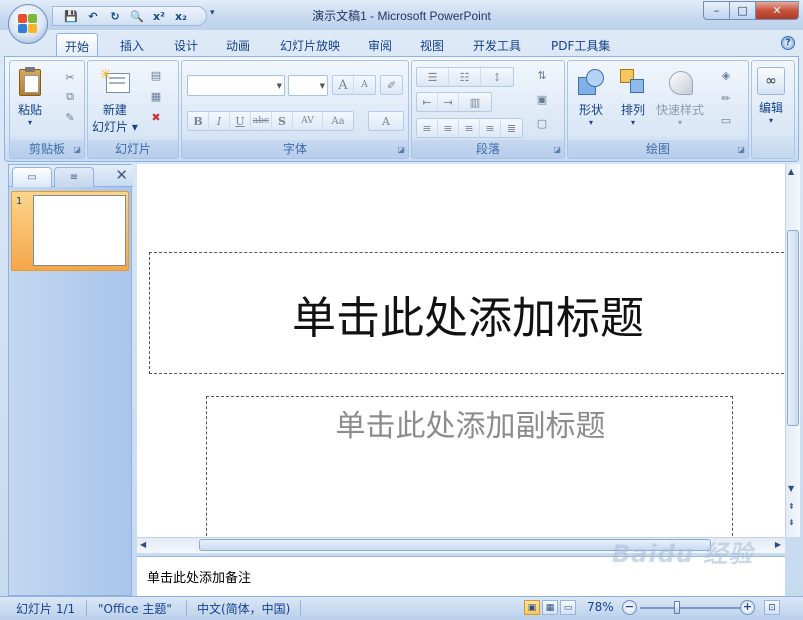 The width and height of the screenshot is (803, 620). I want to click on shapes-icon, so click(591, 82).